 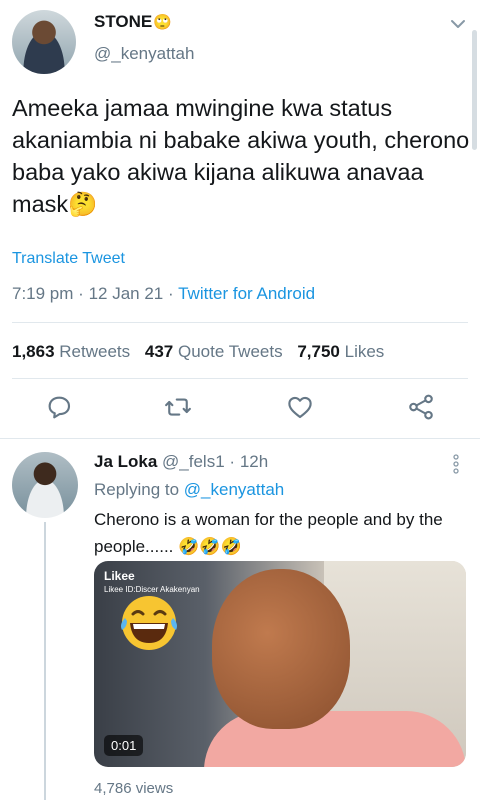 I want to click on thread-line, so click(x=45, y=661).